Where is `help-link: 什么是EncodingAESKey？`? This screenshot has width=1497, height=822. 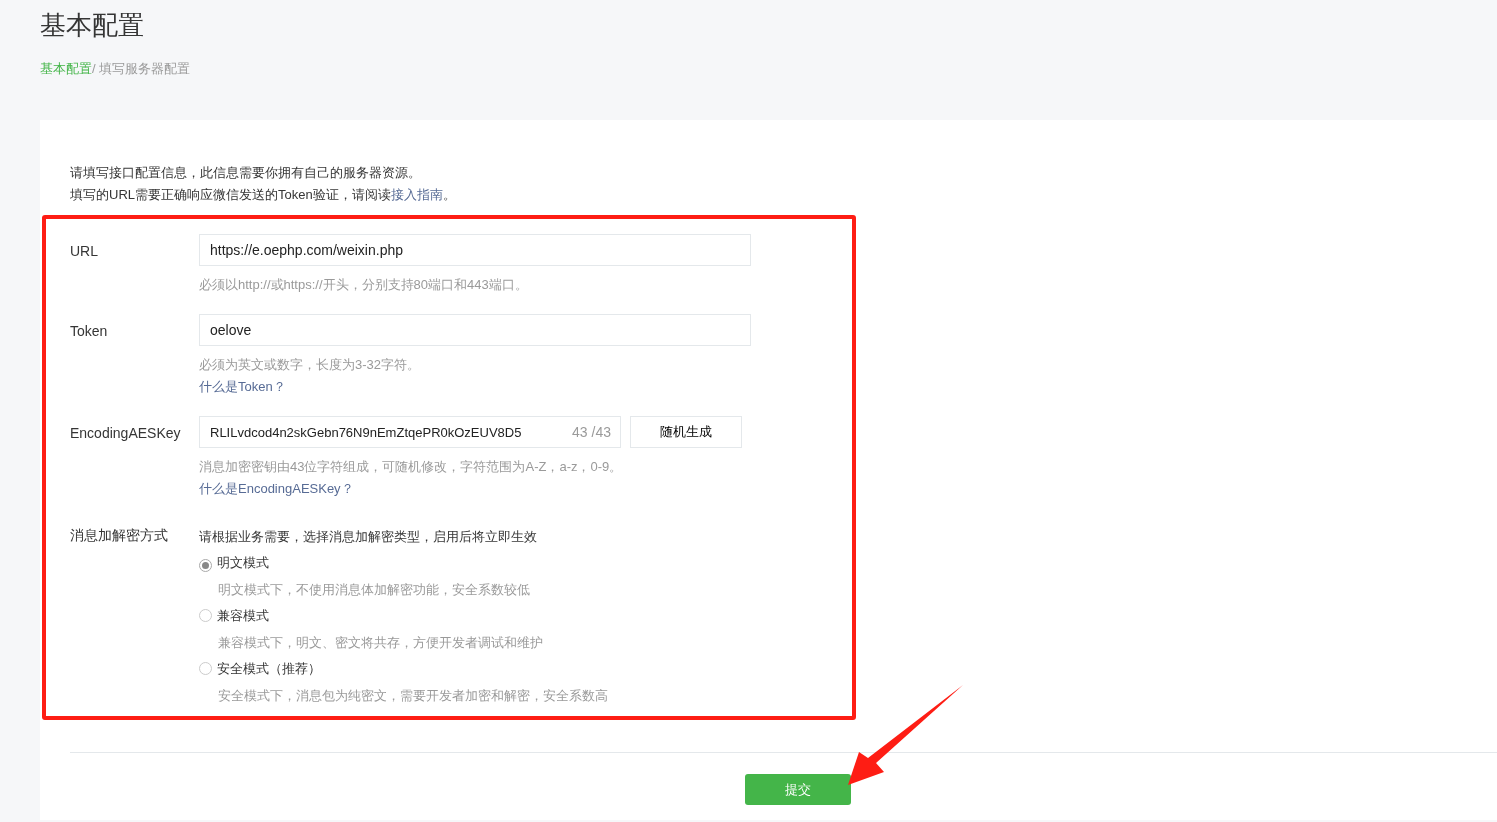
help-link: 什么是EncodingAESKey？ is located at coordinates (276, 488).